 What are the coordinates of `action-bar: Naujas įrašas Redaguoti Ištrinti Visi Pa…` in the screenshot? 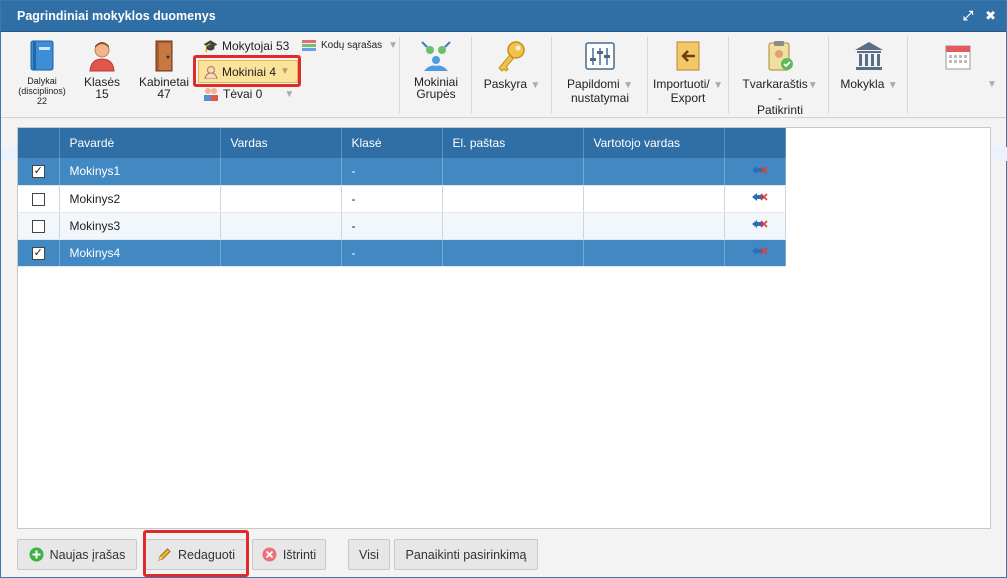 It's located at (507, 553).